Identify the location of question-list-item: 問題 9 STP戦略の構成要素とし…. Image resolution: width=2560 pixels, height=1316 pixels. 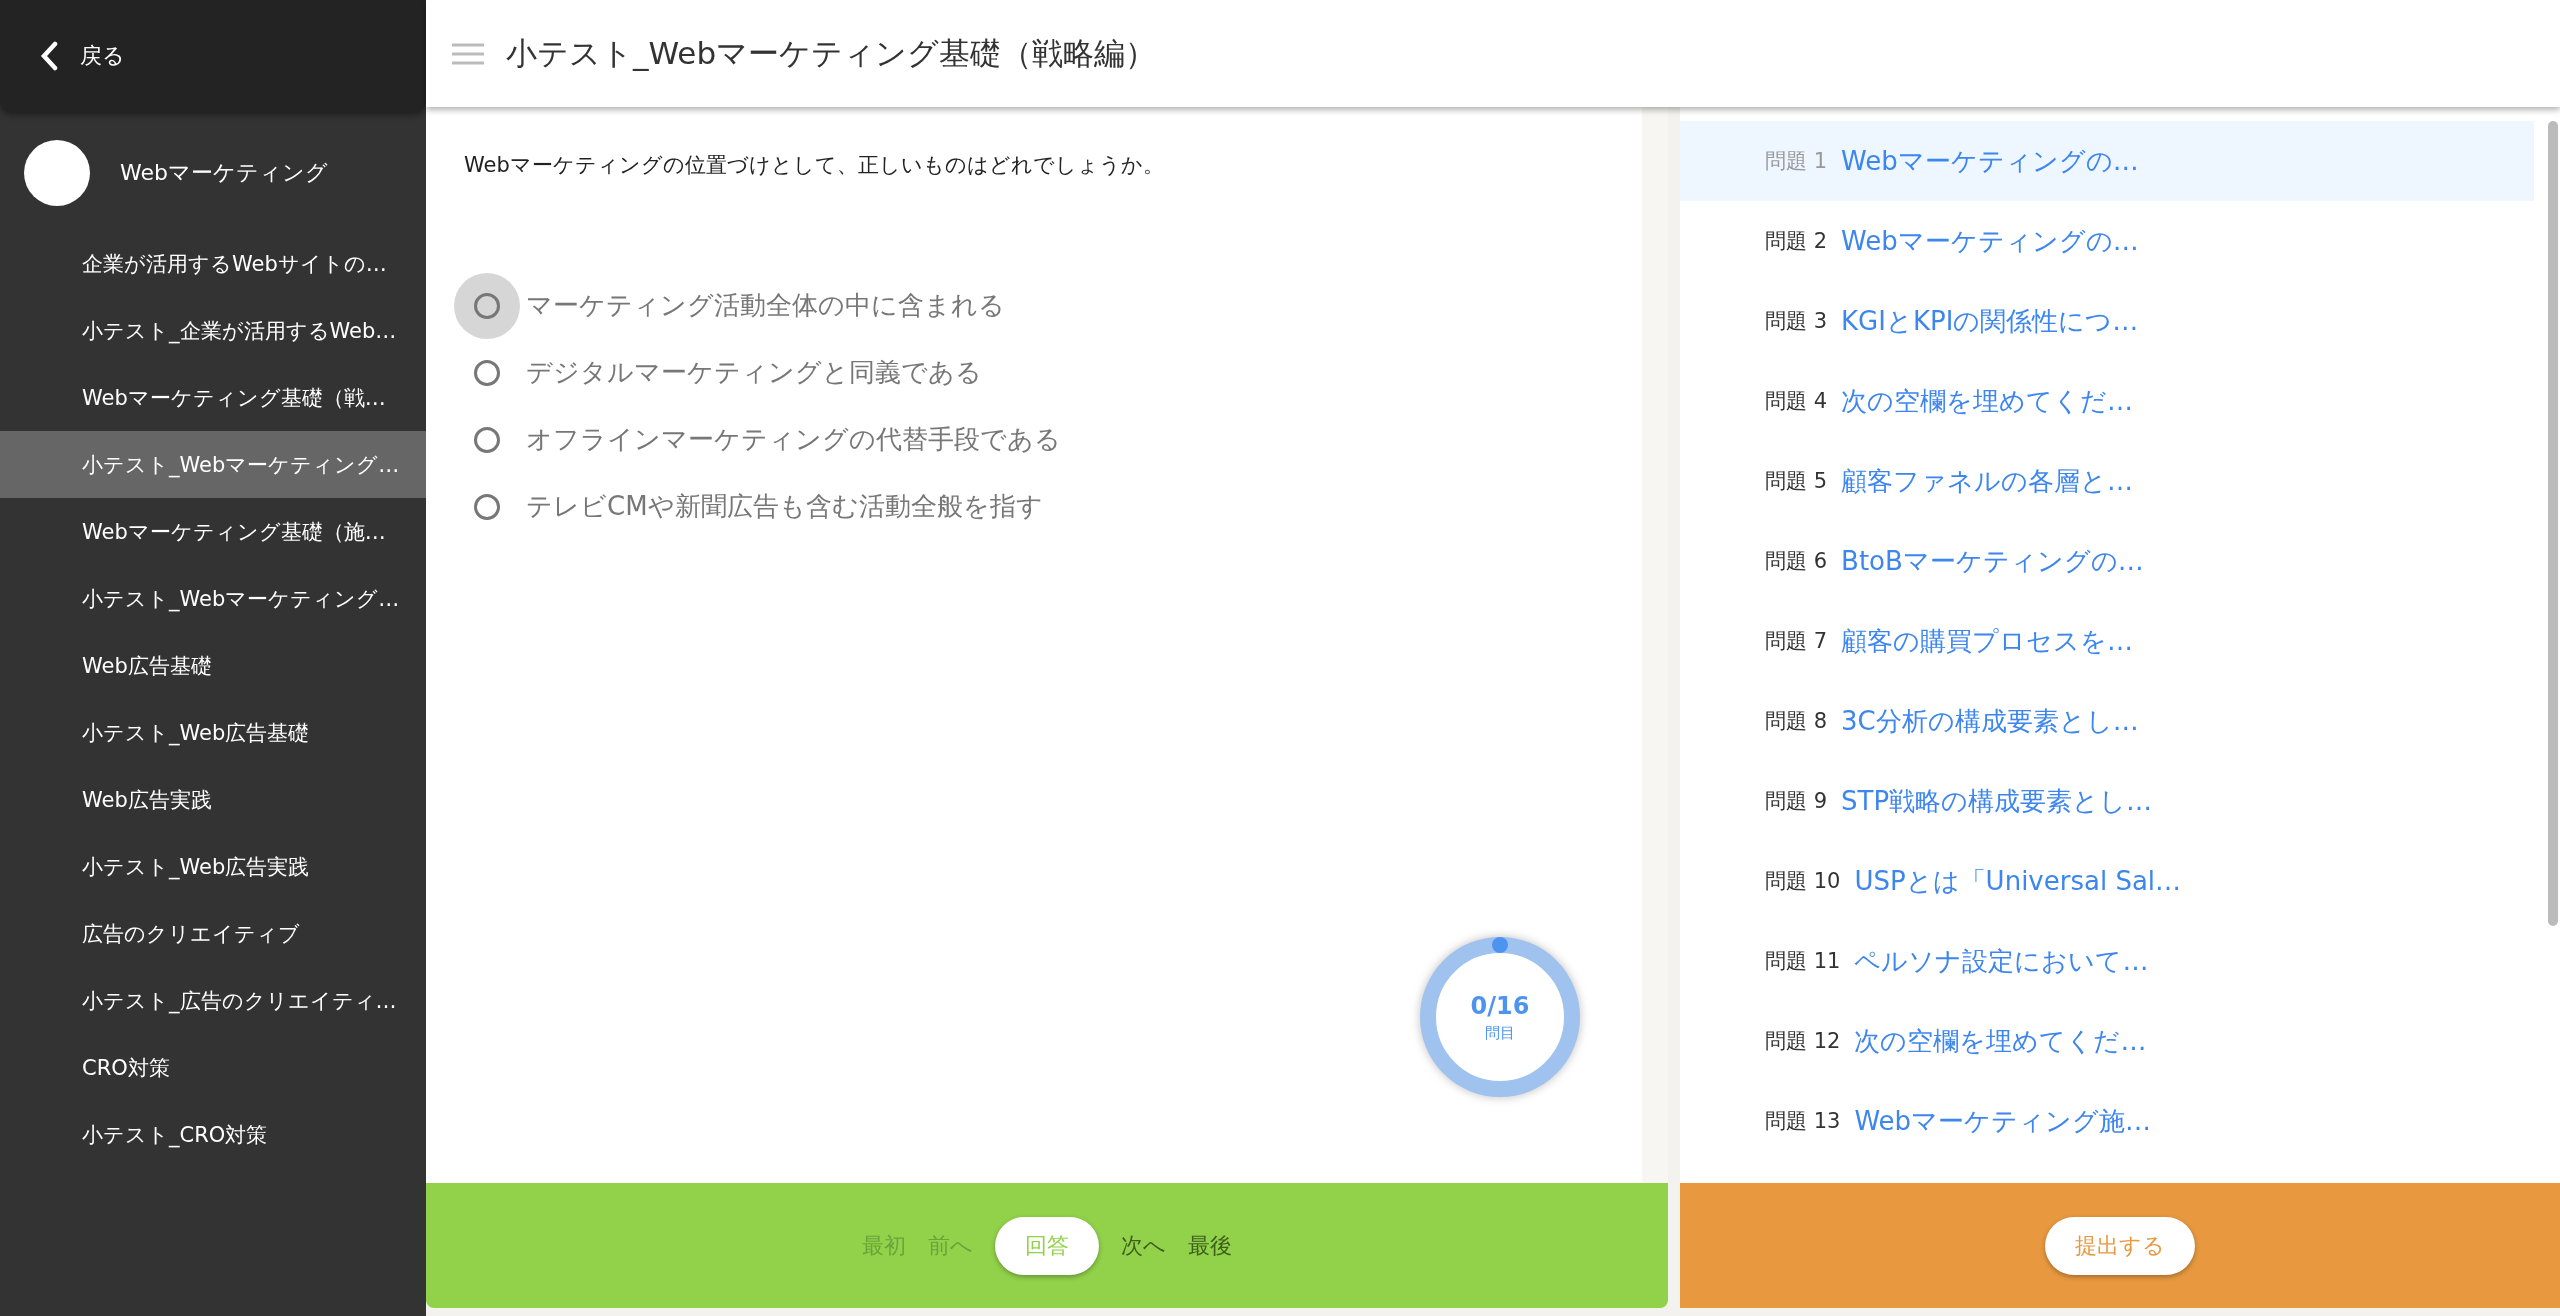
(2107, 801).